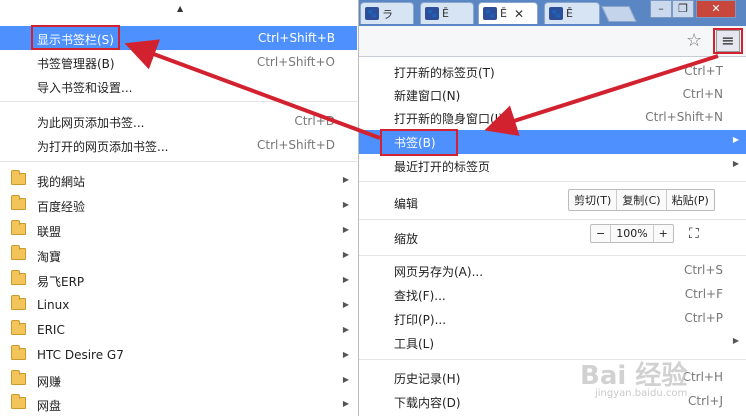  What do you see at coordinates (641, 393) in the screenshot?
I see `watermark-url: jingyan.baidu.com` at bounding box center [641, 393].